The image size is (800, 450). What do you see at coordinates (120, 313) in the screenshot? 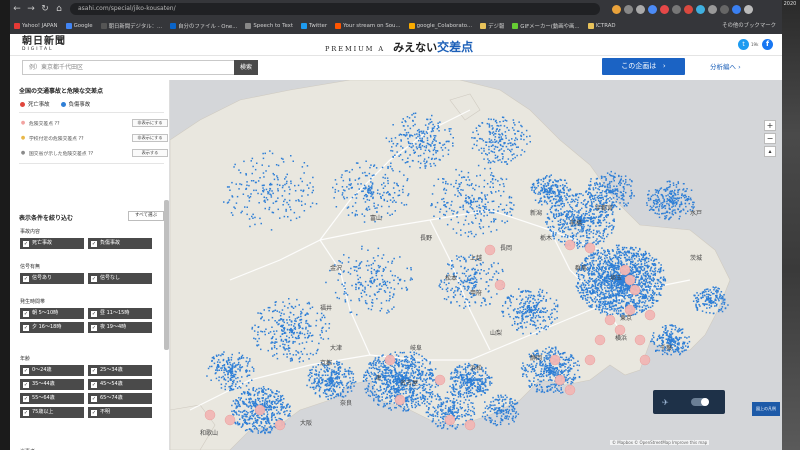
I see `filter-checkbox: ✓ 昼 11〜15時` at bounding box center [120, 313].